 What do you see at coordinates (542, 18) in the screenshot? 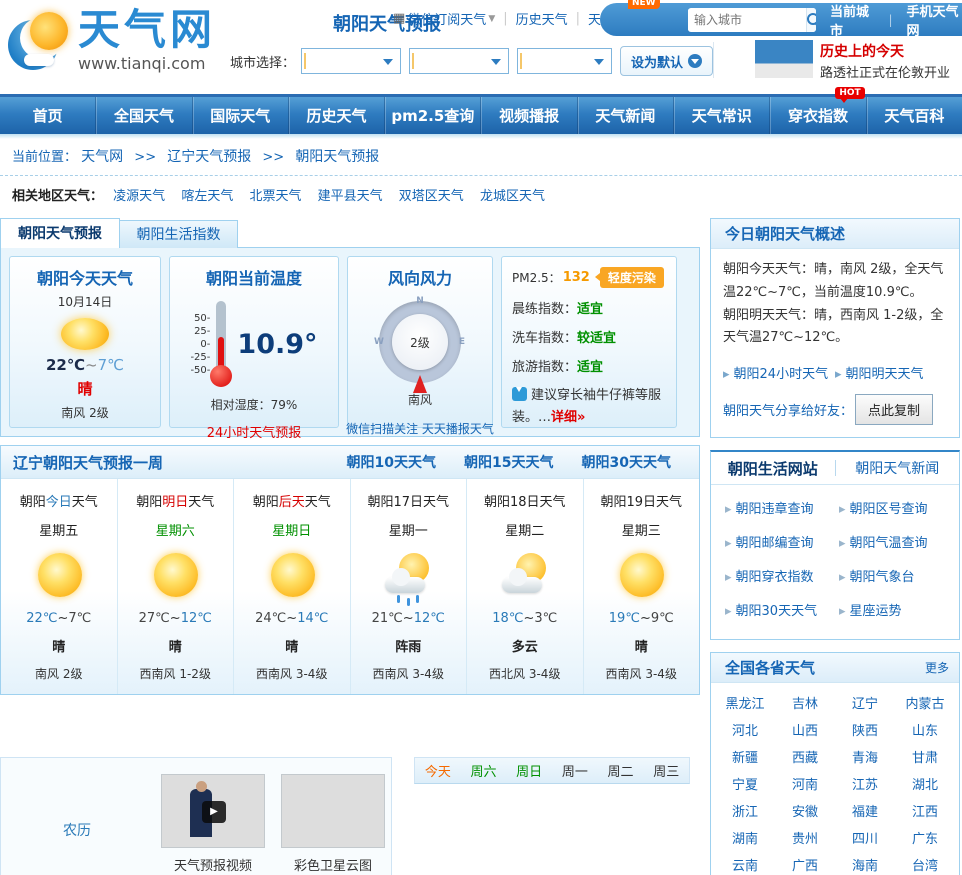
I see `history-weather-link: 历史天气` at bounding box center [542, 18].